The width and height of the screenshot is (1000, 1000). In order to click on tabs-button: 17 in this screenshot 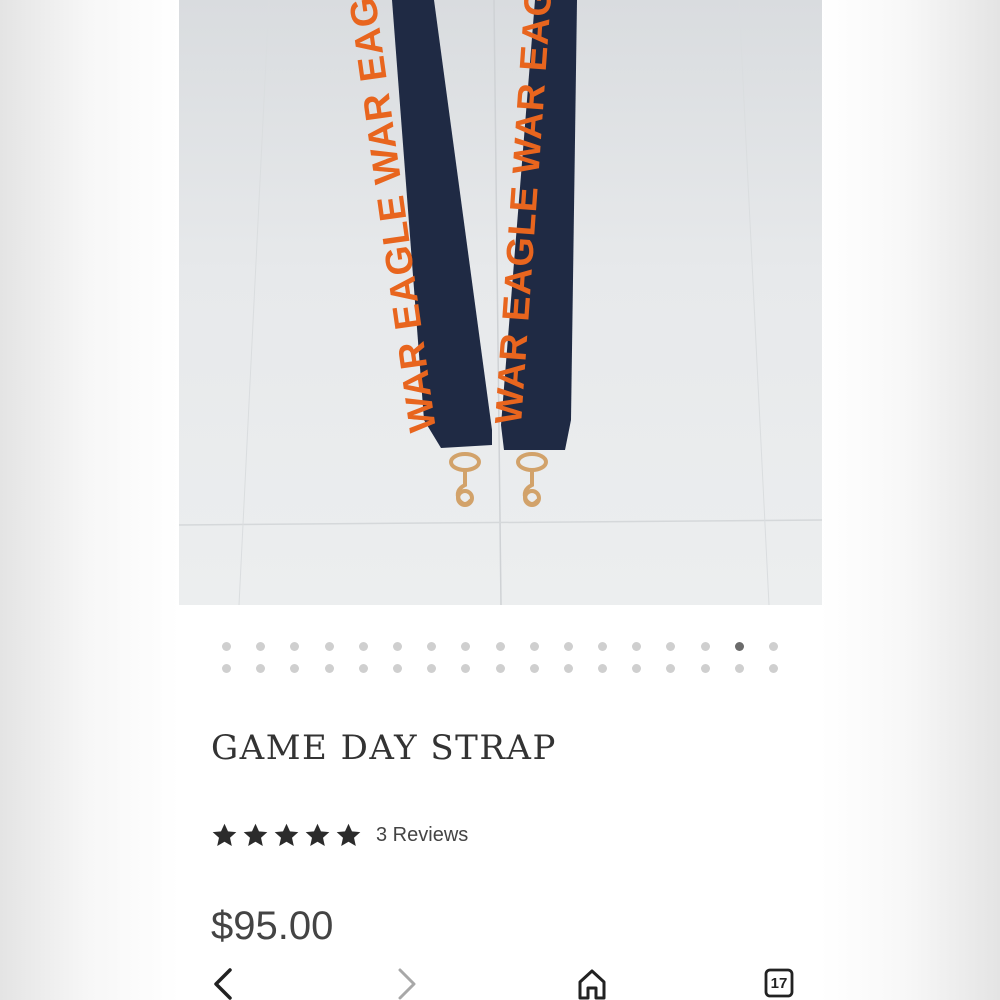, I will do `click(779, 984)`.